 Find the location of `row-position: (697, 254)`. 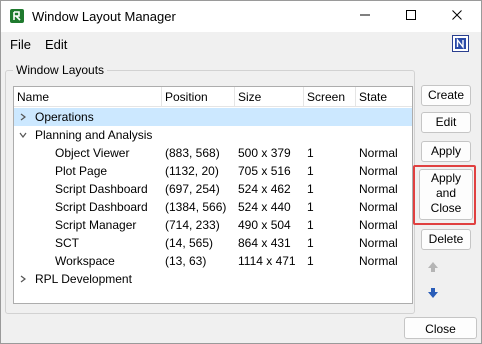

row-position: (697, 254) is located at coordinates (192, 189).